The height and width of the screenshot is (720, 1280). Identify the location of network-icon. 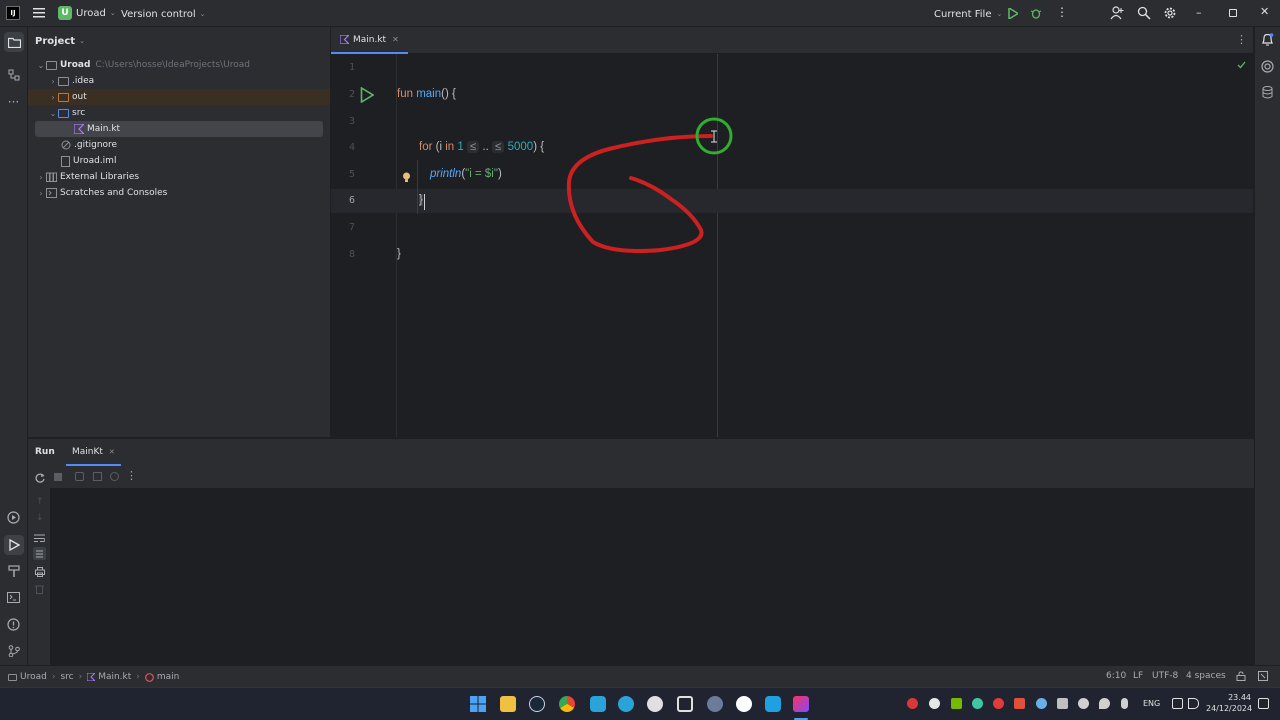
(1177, 703).